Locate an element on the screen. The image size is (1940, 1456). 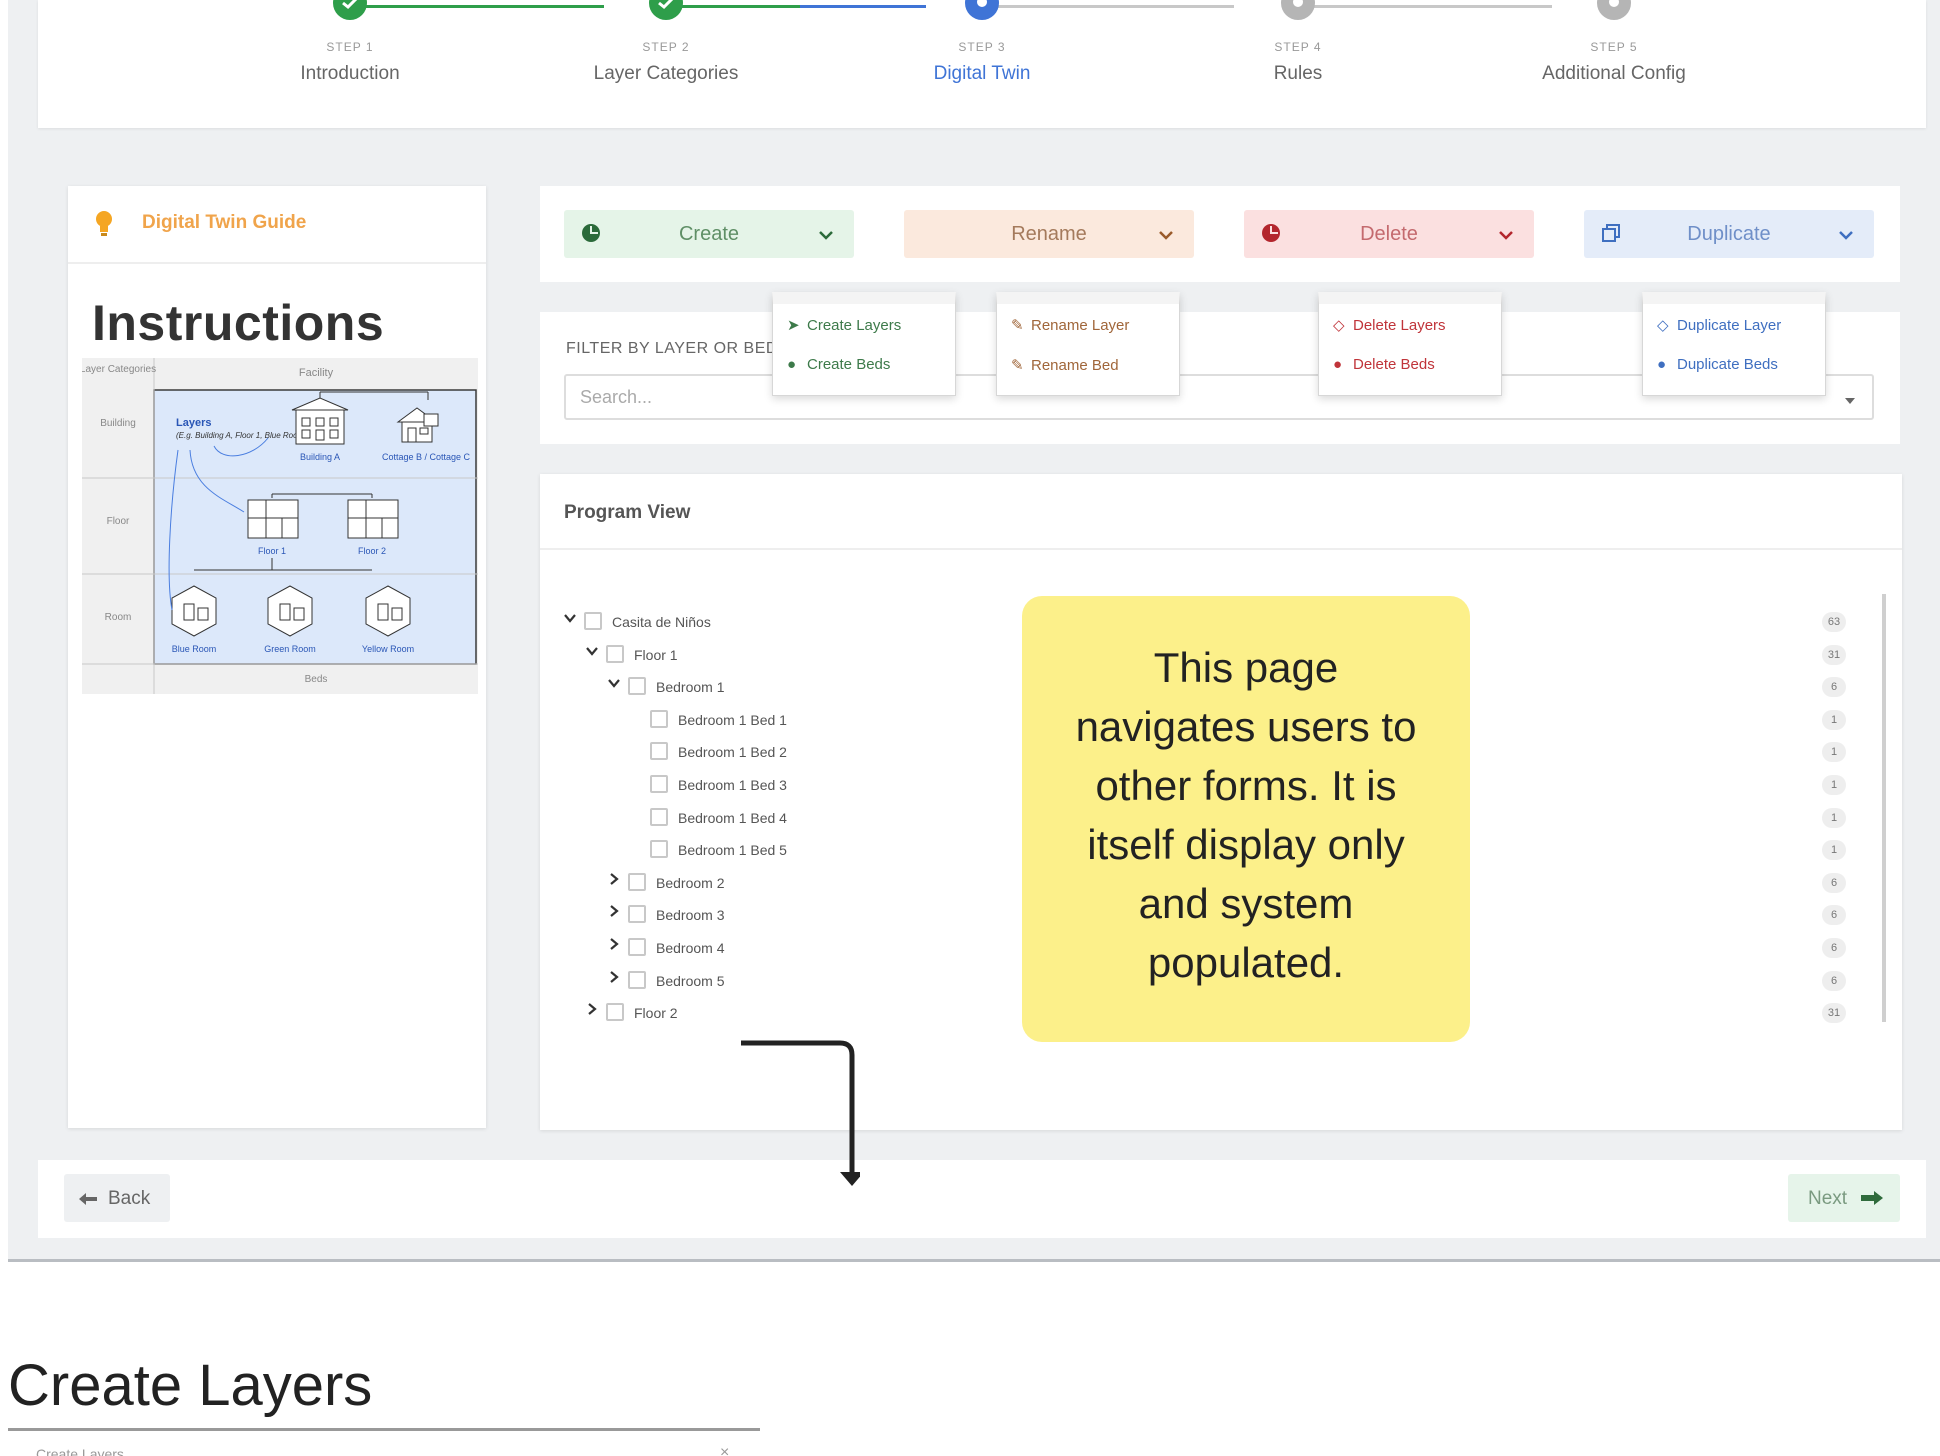
diagram-floor-1: Floor 1 is located at coordinates (272, 551).